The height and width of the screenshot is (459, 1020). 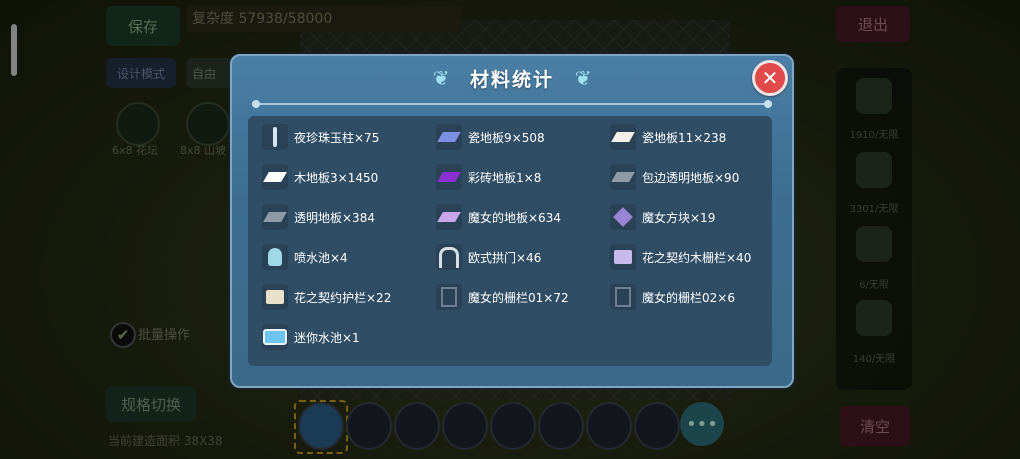 I want to click on arch-door-icon, so click(x=449, y=257).